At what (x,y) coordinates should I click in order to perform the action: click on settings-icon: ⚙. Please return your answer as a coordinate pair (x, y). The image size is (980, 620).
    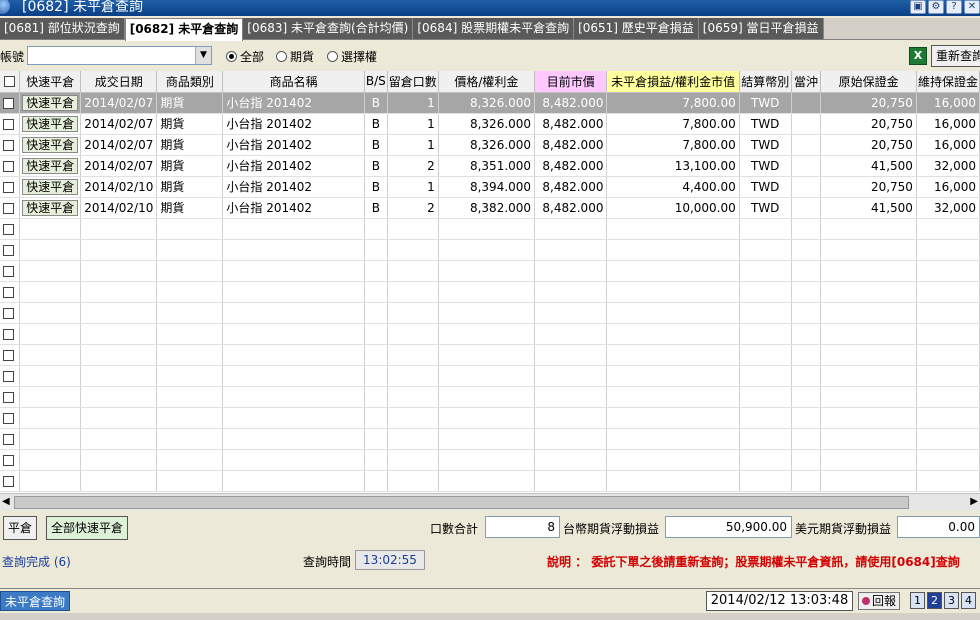
    Looking at the image, I should click on (936, 7).